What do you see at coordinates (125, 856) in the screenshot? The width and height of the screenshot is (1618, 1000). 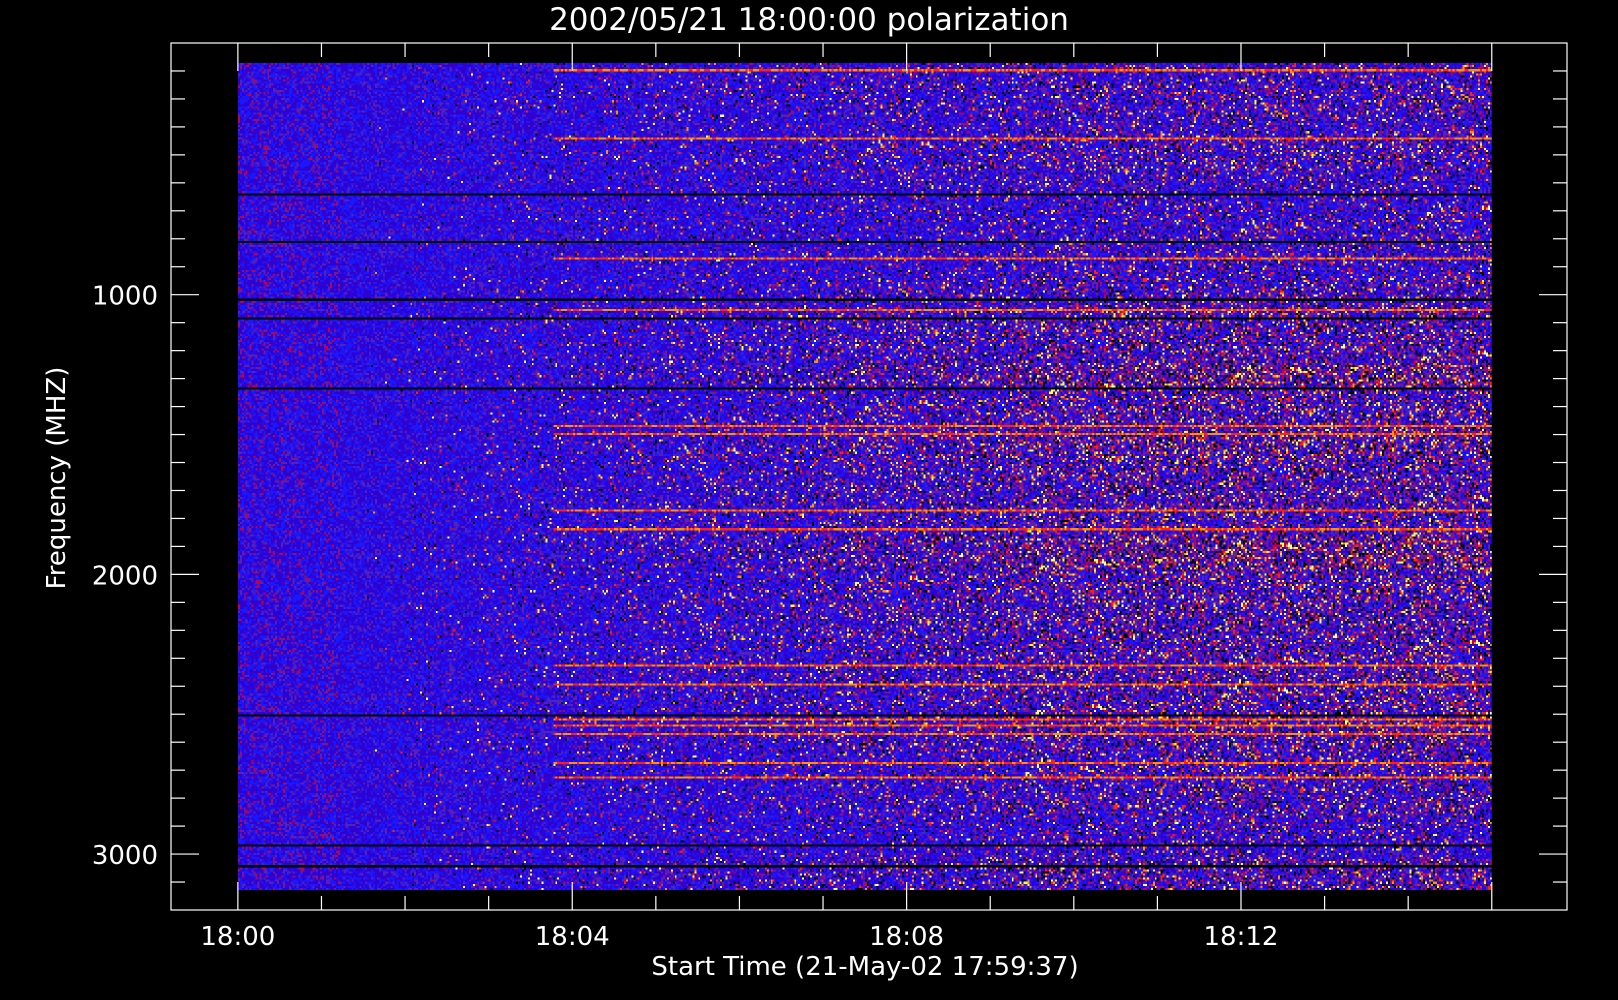 I see `y-tick-label: 3000` at bounding box center [125, 856].